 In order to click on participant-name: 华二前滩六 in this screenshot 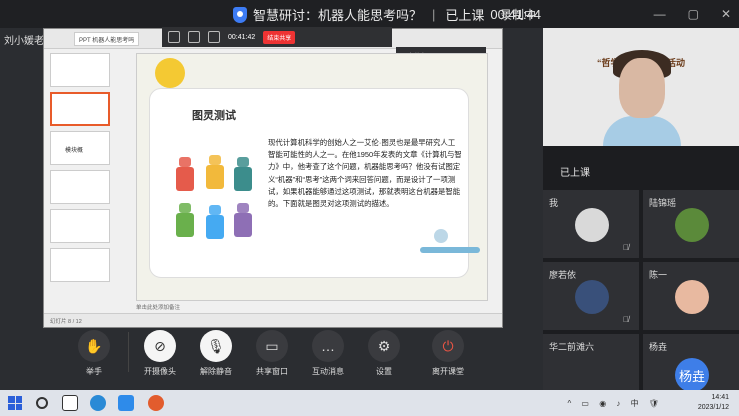, I will do `click(572, 347)`.